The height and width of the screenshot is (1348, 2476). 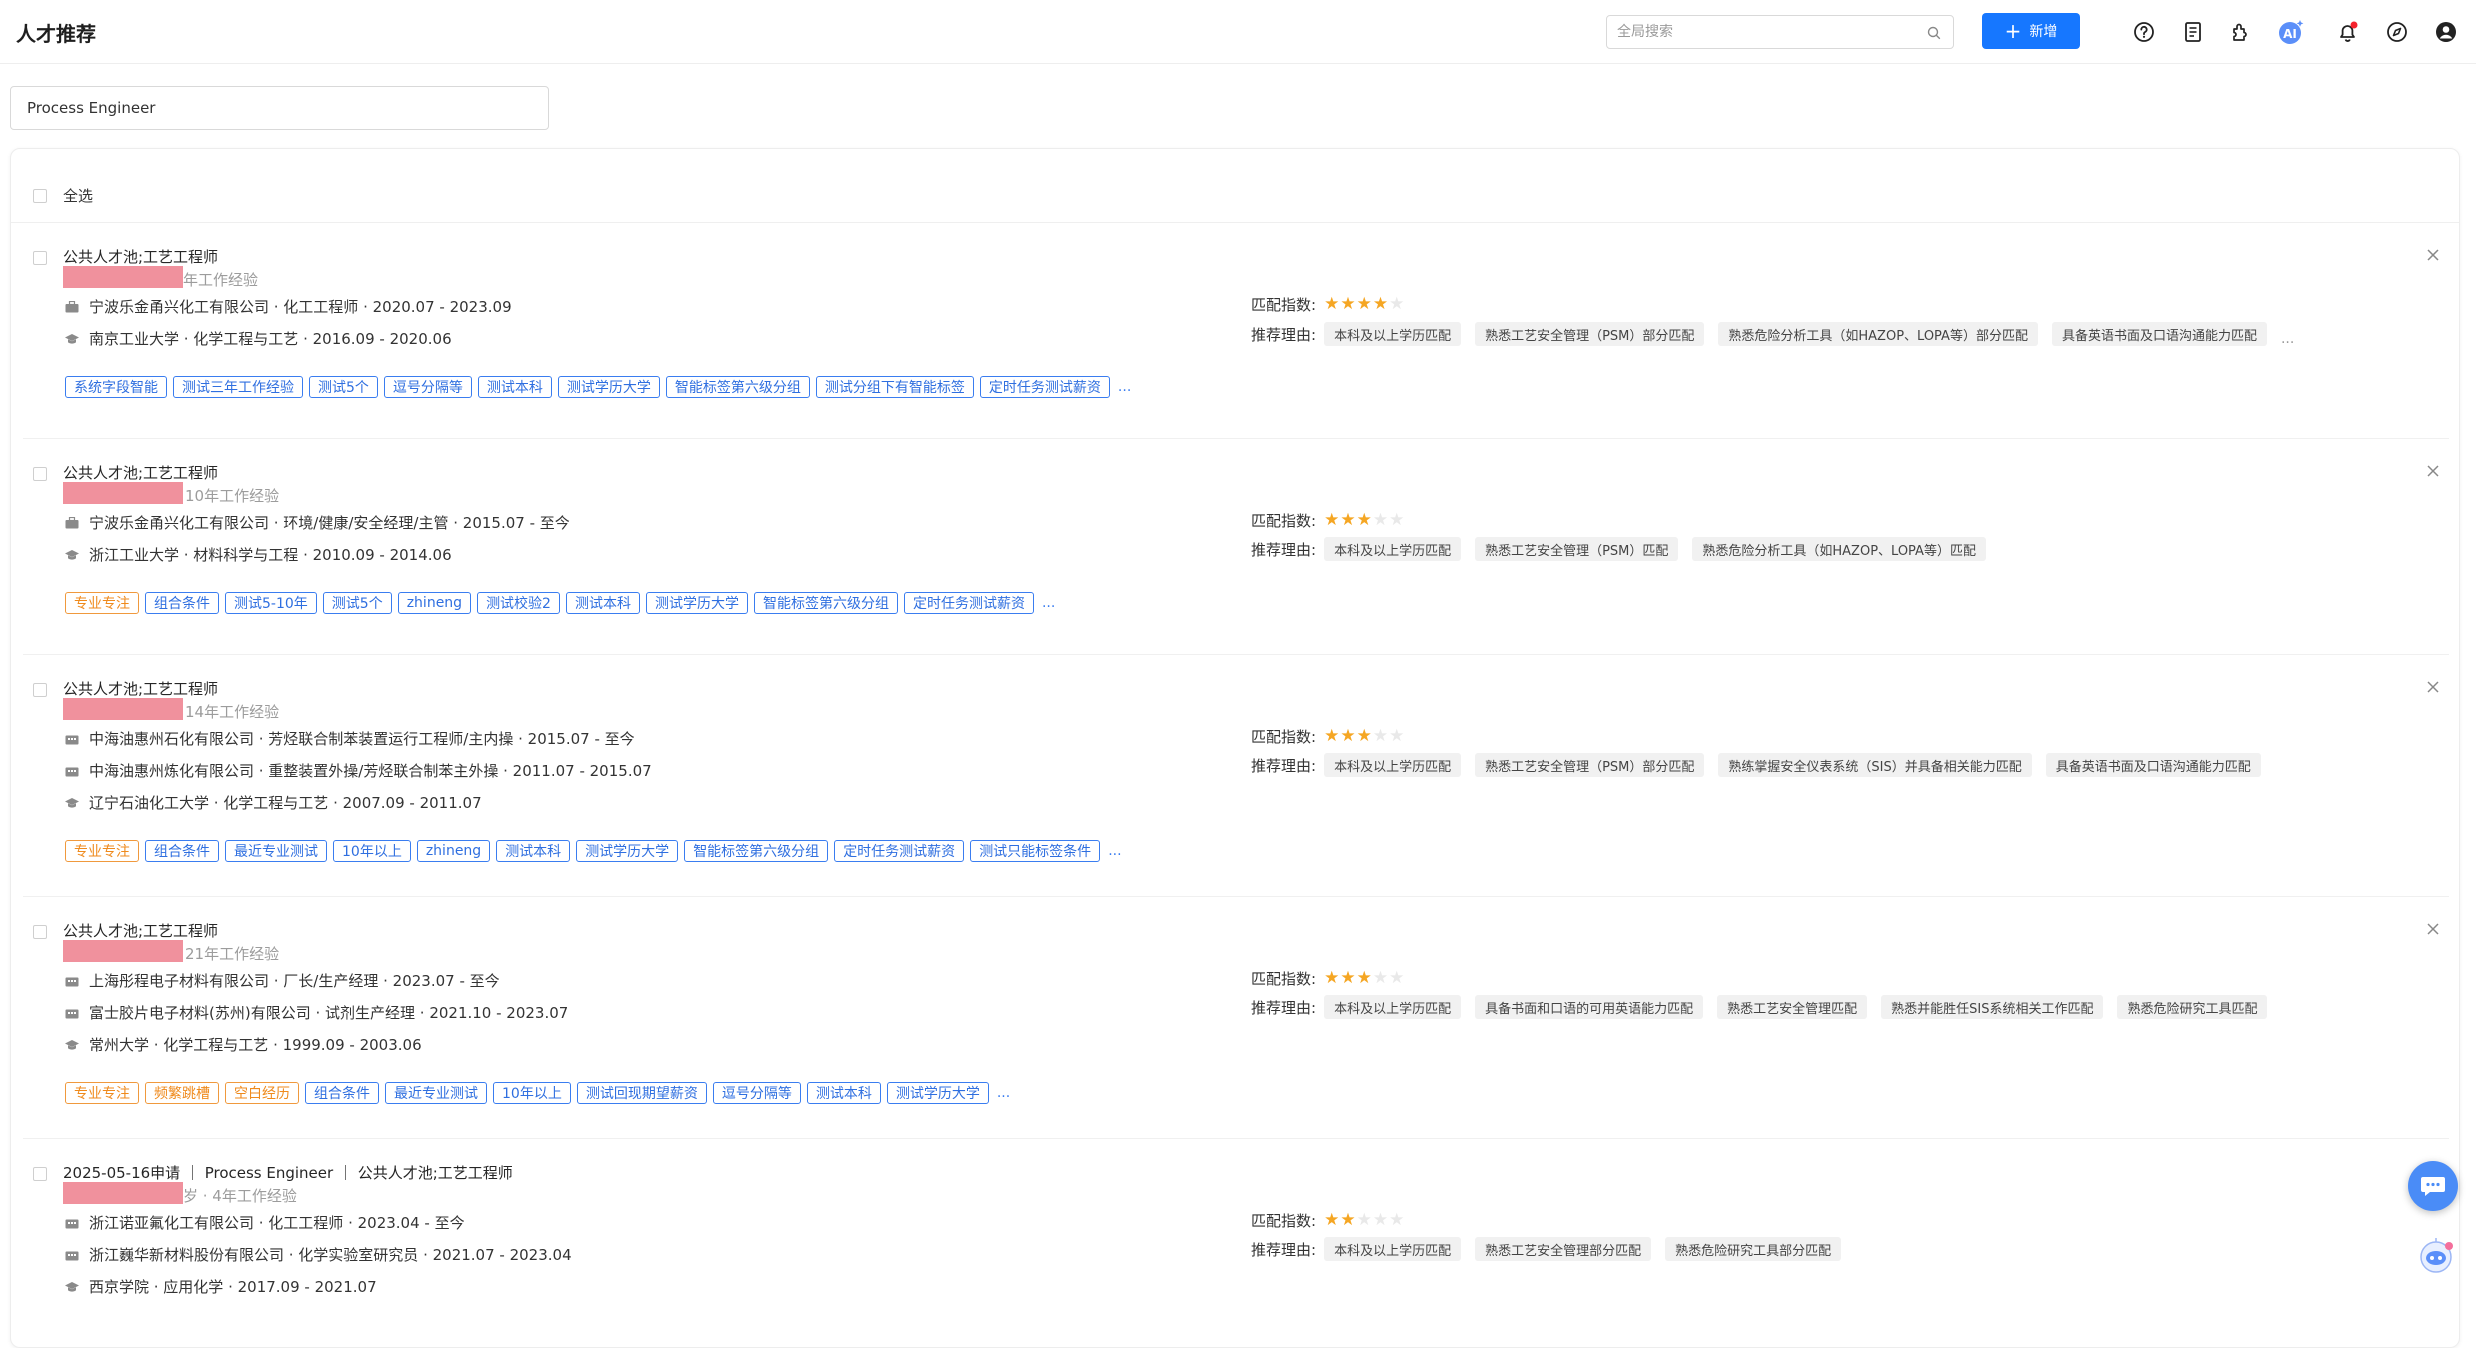 What do you see at coordinates (271, 603) in the screenshot?
I see `tag: 测试5-10年` at bounding box center [271, 603].